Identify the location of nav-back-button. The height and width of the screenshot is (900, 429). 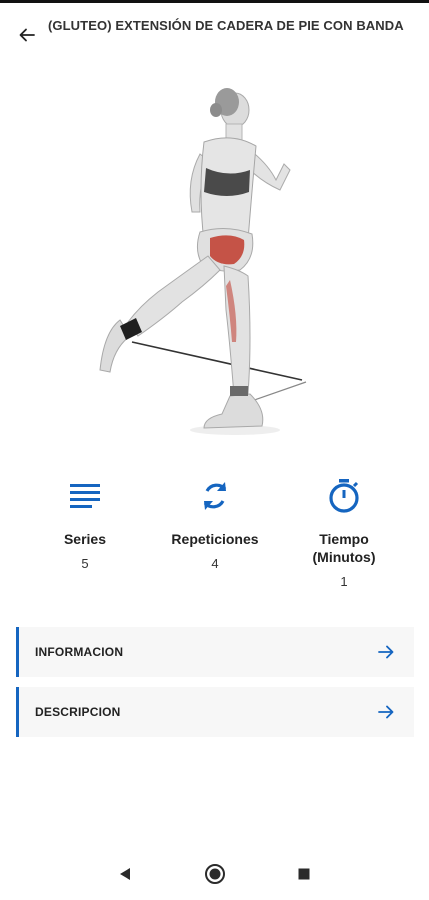
(125, 874).